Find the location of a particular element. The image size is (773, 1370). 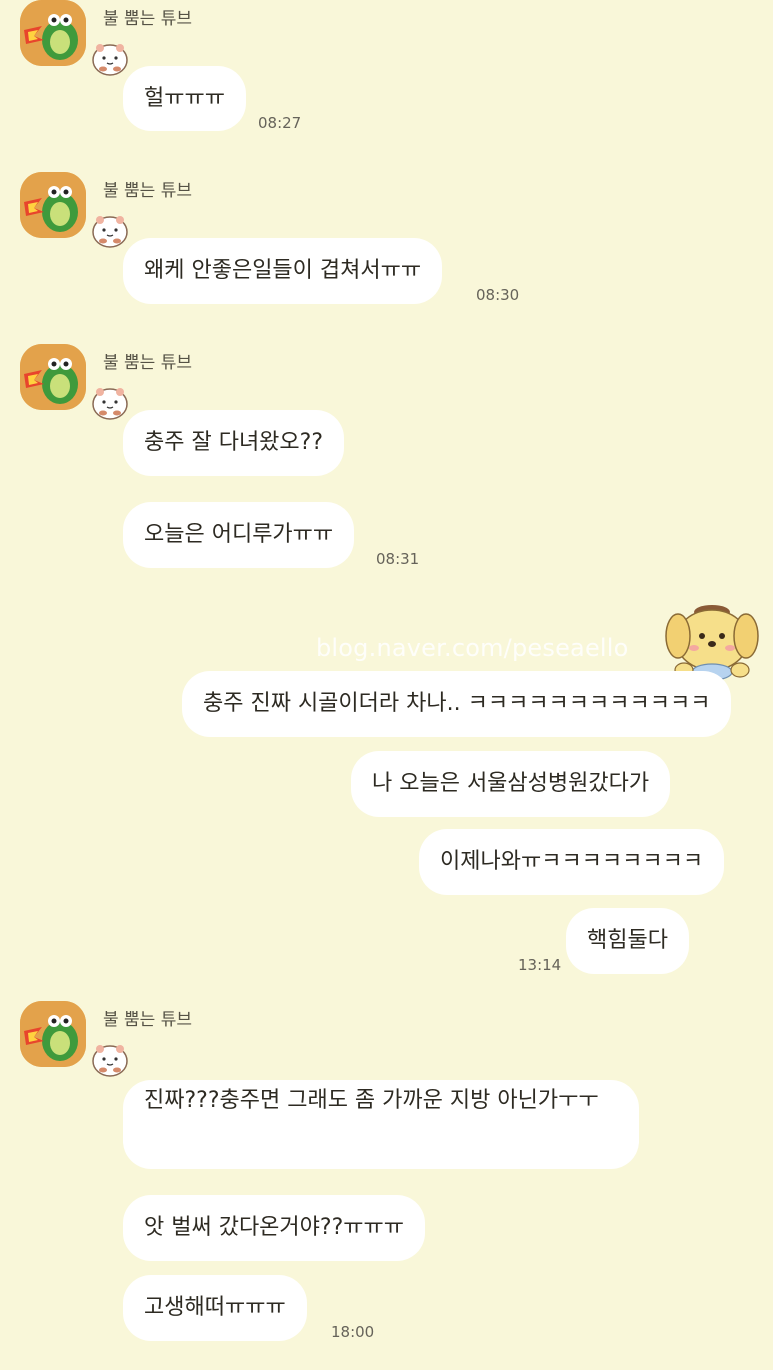

message-time: 08:31 is located at coordinates (398, 559).